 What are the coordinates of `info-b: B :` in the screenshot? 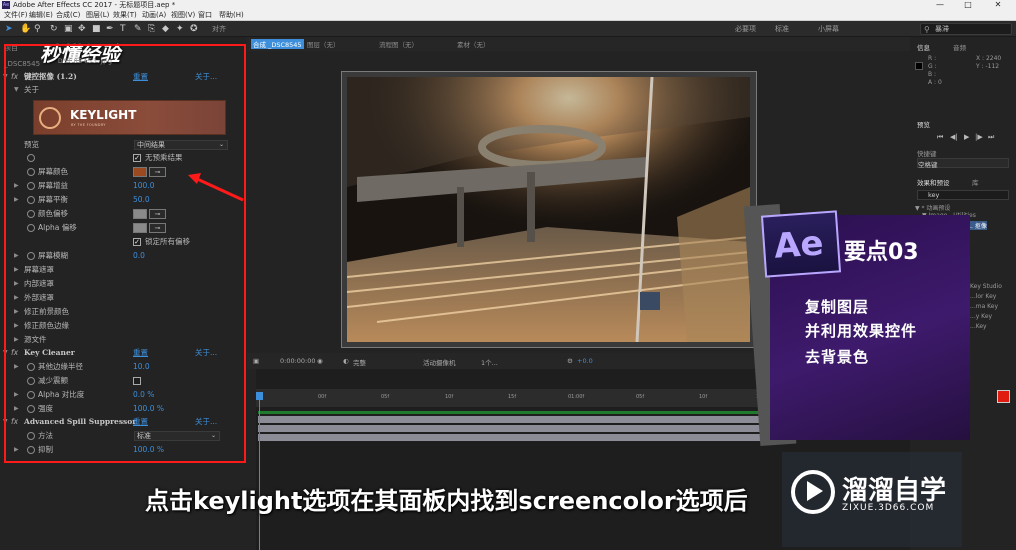 It's located at (932, 74).